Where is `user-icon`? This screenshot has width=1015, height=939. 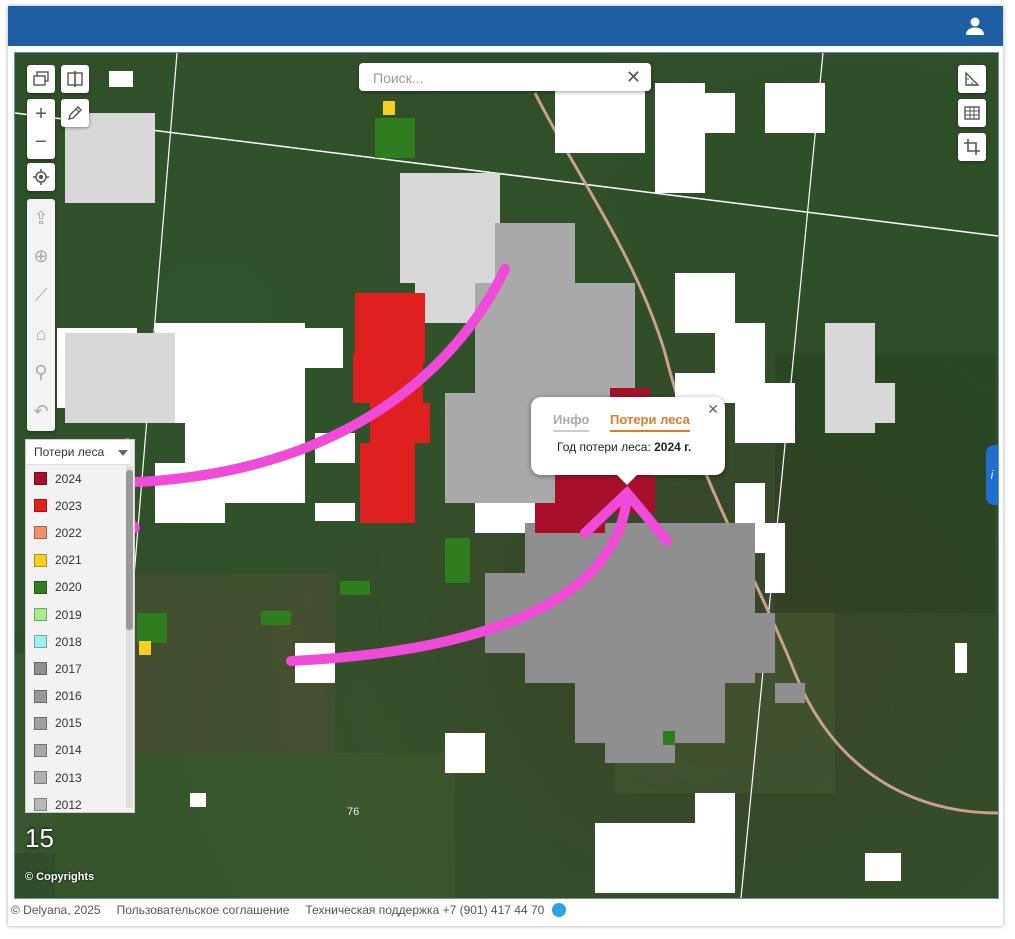 user-icon is located at coordinates (975, 26).